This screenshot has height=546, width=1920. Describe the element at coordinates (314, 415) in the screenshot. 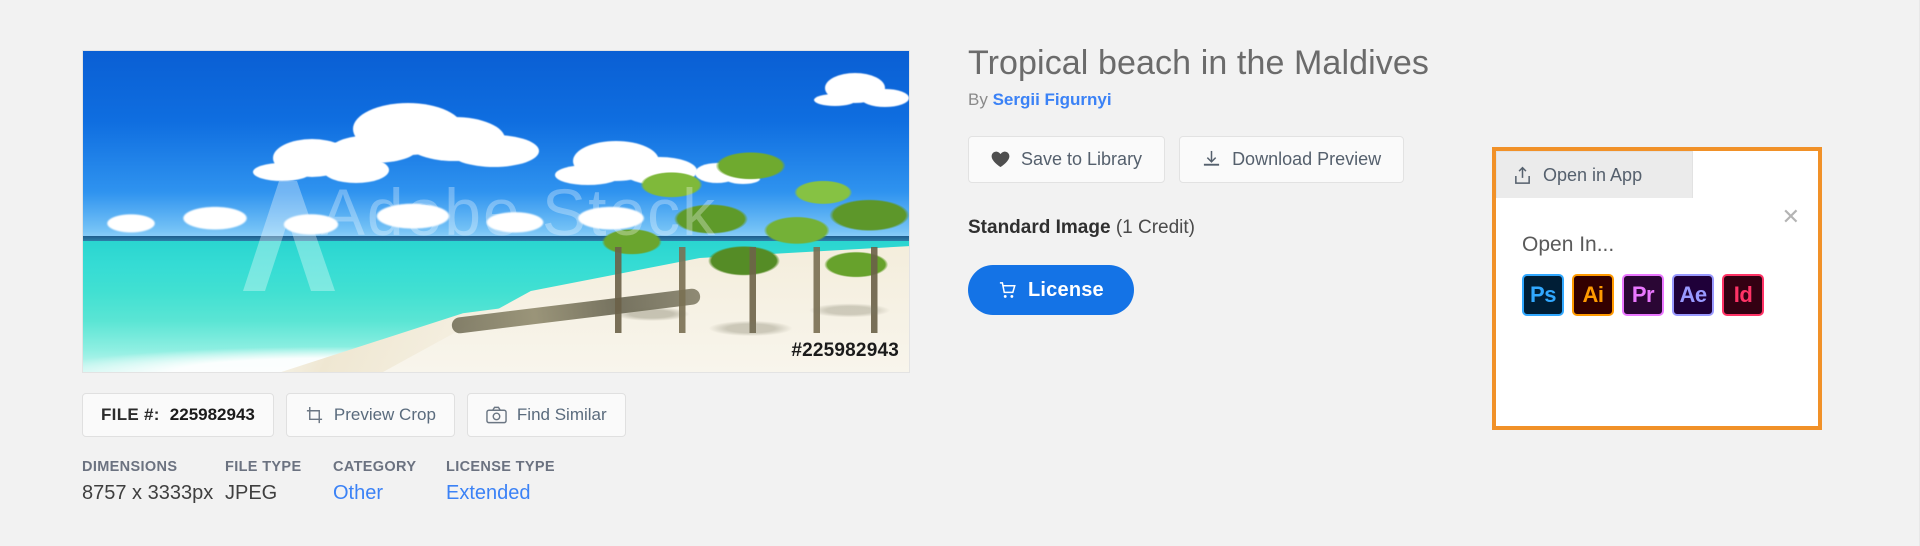

I see `crop-icon` at that location.